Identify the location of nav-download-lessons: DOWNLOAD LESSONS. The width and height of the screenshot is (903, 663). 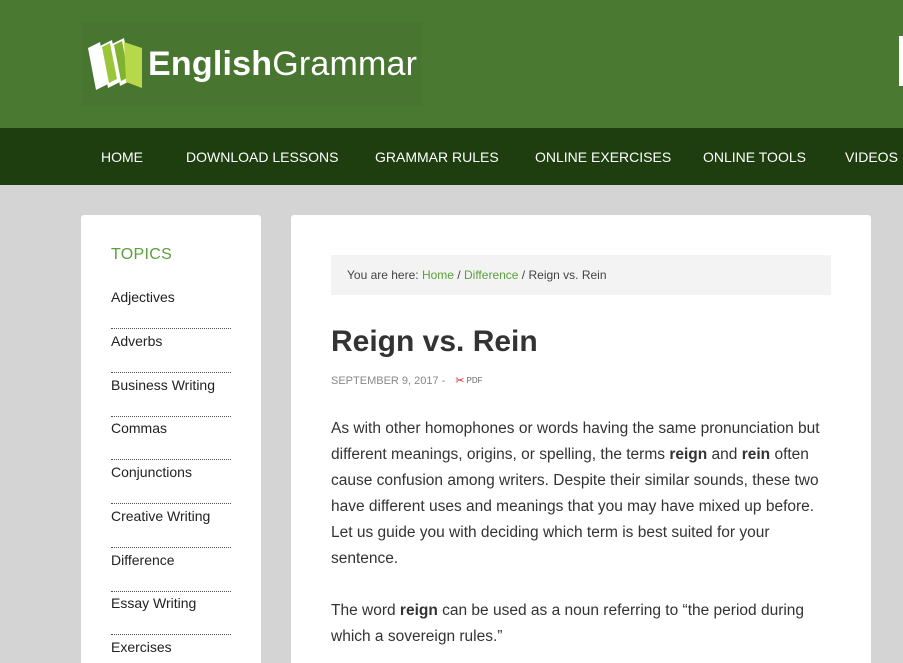
(262, 157).